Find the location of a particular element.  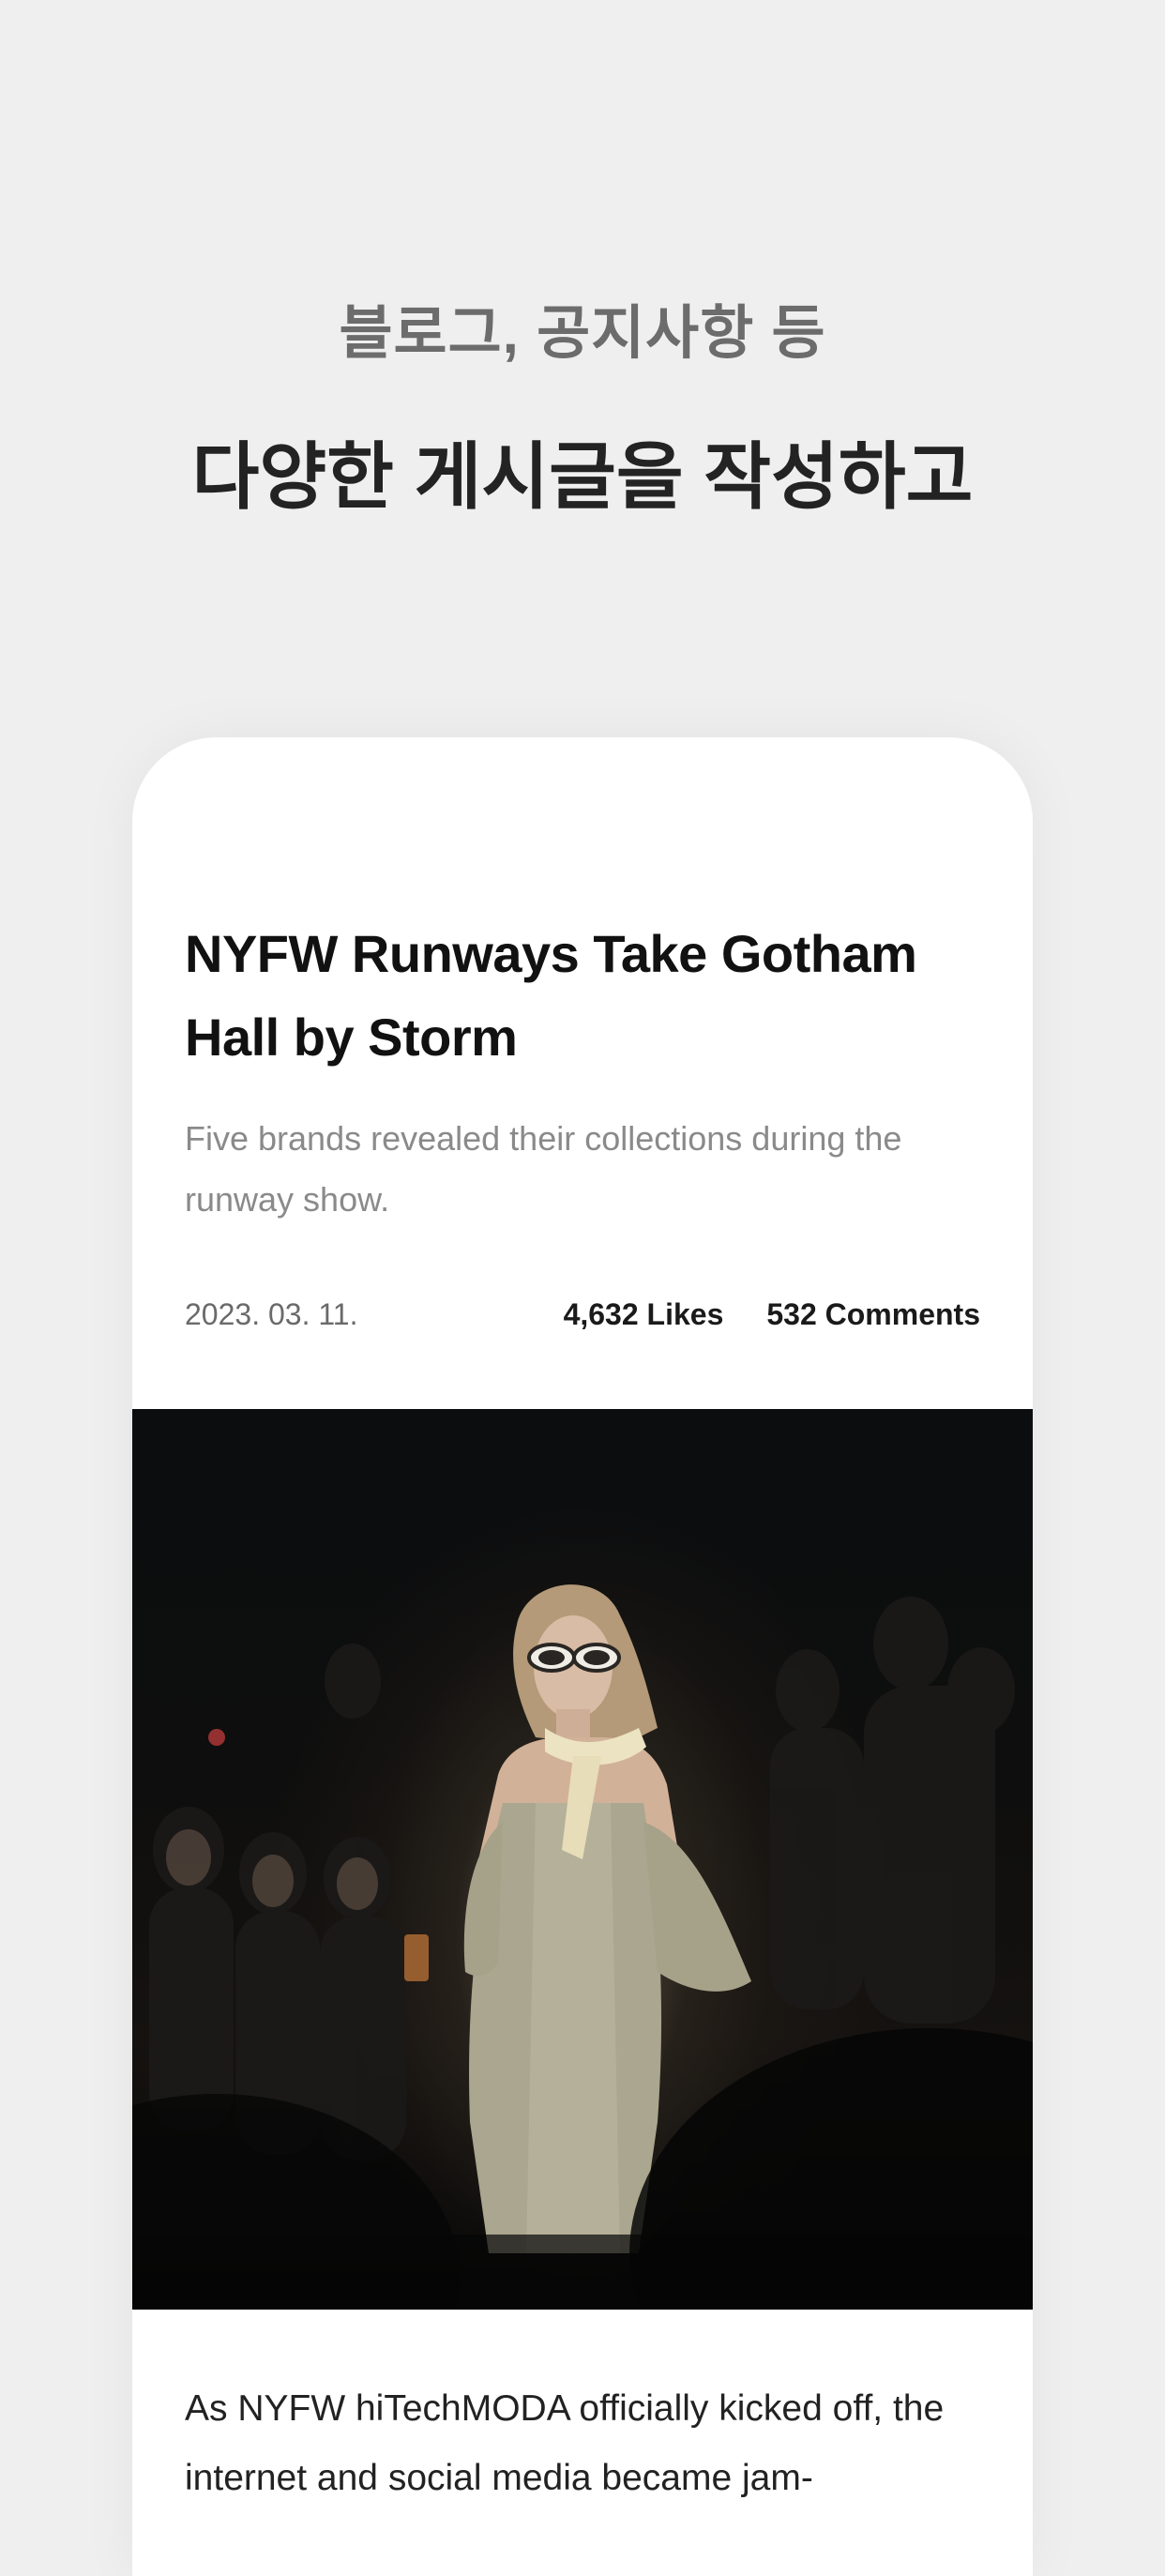

post-meta: 2023. 03. 11. 4,632 Likes 532 Comments is located at coordinates (582, 1314).